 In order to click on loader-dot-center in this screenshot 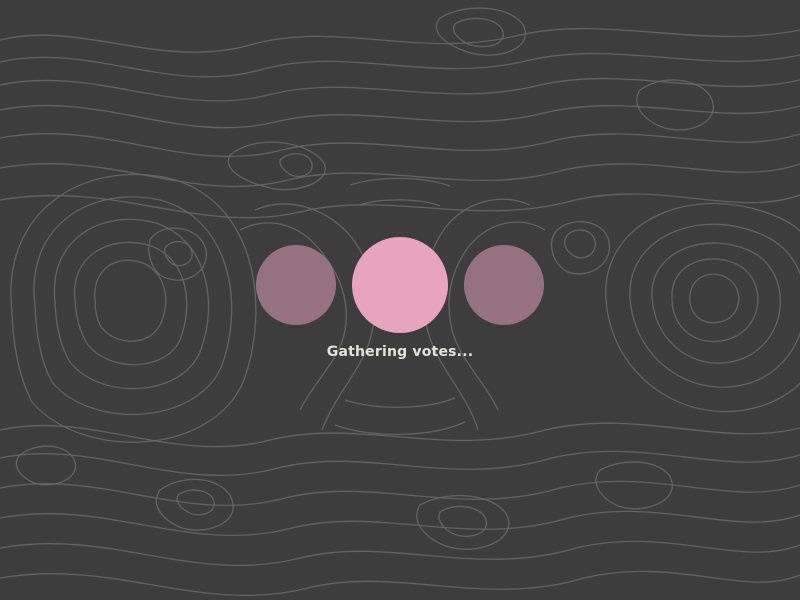, I will do `click(400, 285)`.